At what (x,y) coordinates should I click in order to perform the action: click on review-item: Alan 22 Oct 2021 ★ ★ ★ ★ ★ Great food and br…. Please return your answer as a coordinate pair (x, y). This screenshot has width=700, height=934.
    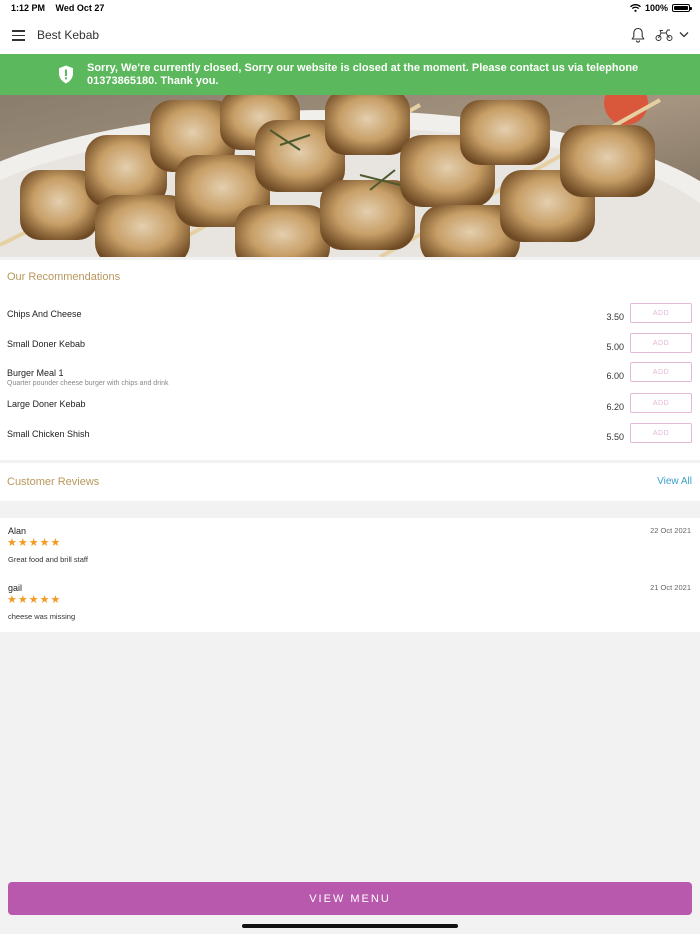
    Looking at the image, I should click on (350, 552).